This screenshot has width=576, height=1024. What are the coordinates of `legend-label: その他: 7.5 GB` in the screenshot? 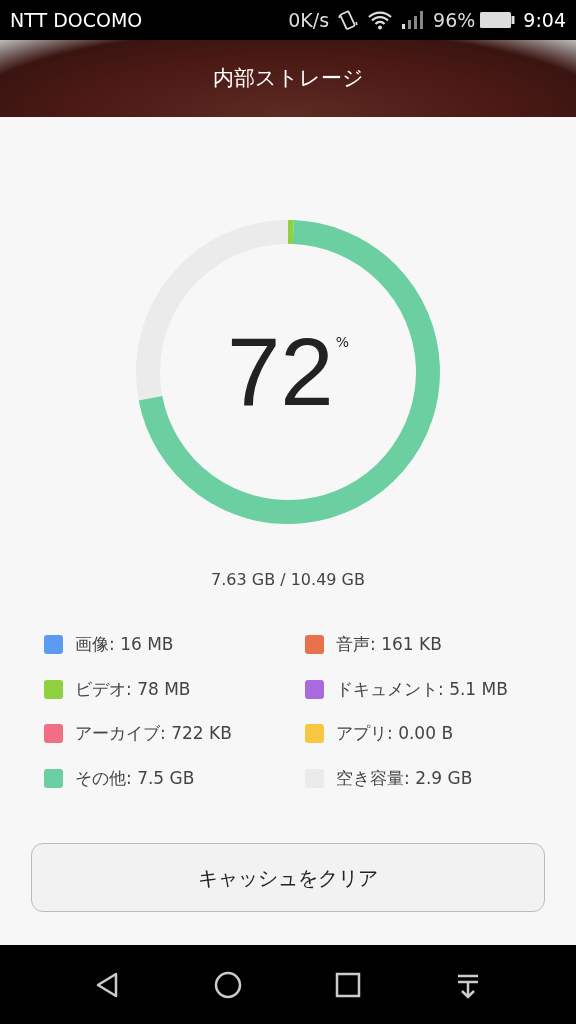 It's located at (135, 778).